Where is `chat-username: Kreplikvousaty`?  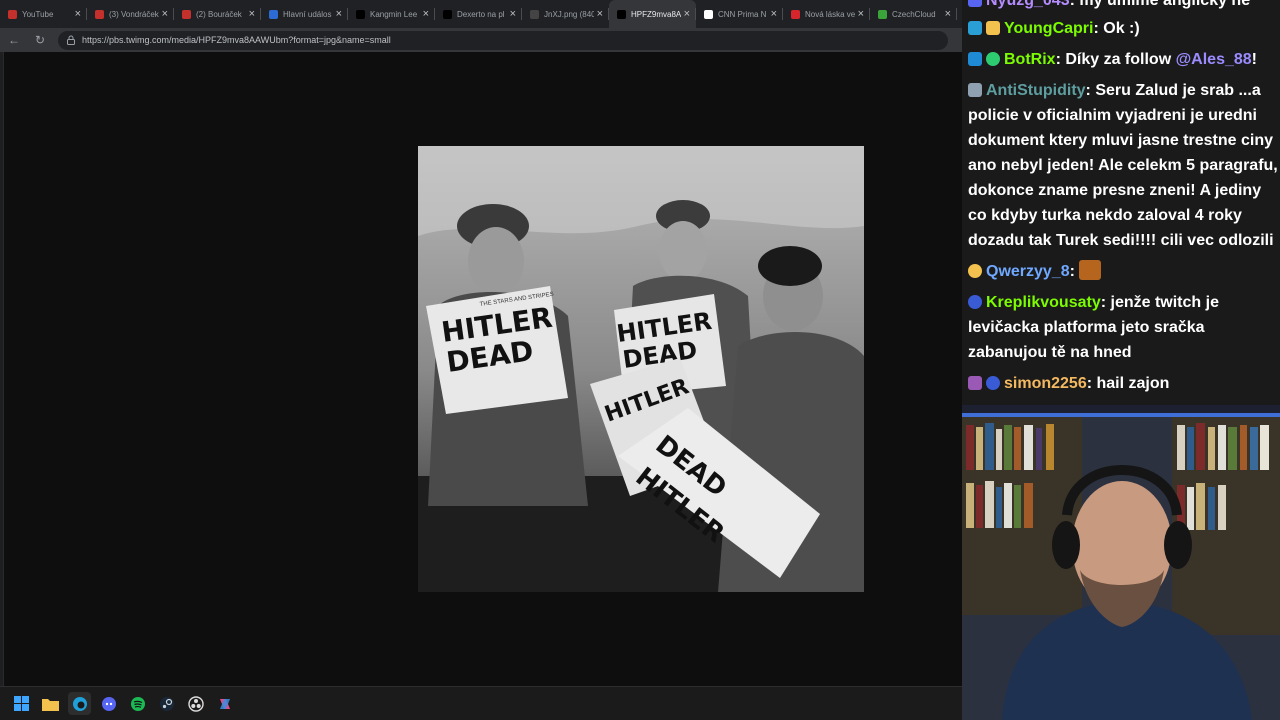
chat-username: Kreplikvousaty is located at coordinates (1043, 302).